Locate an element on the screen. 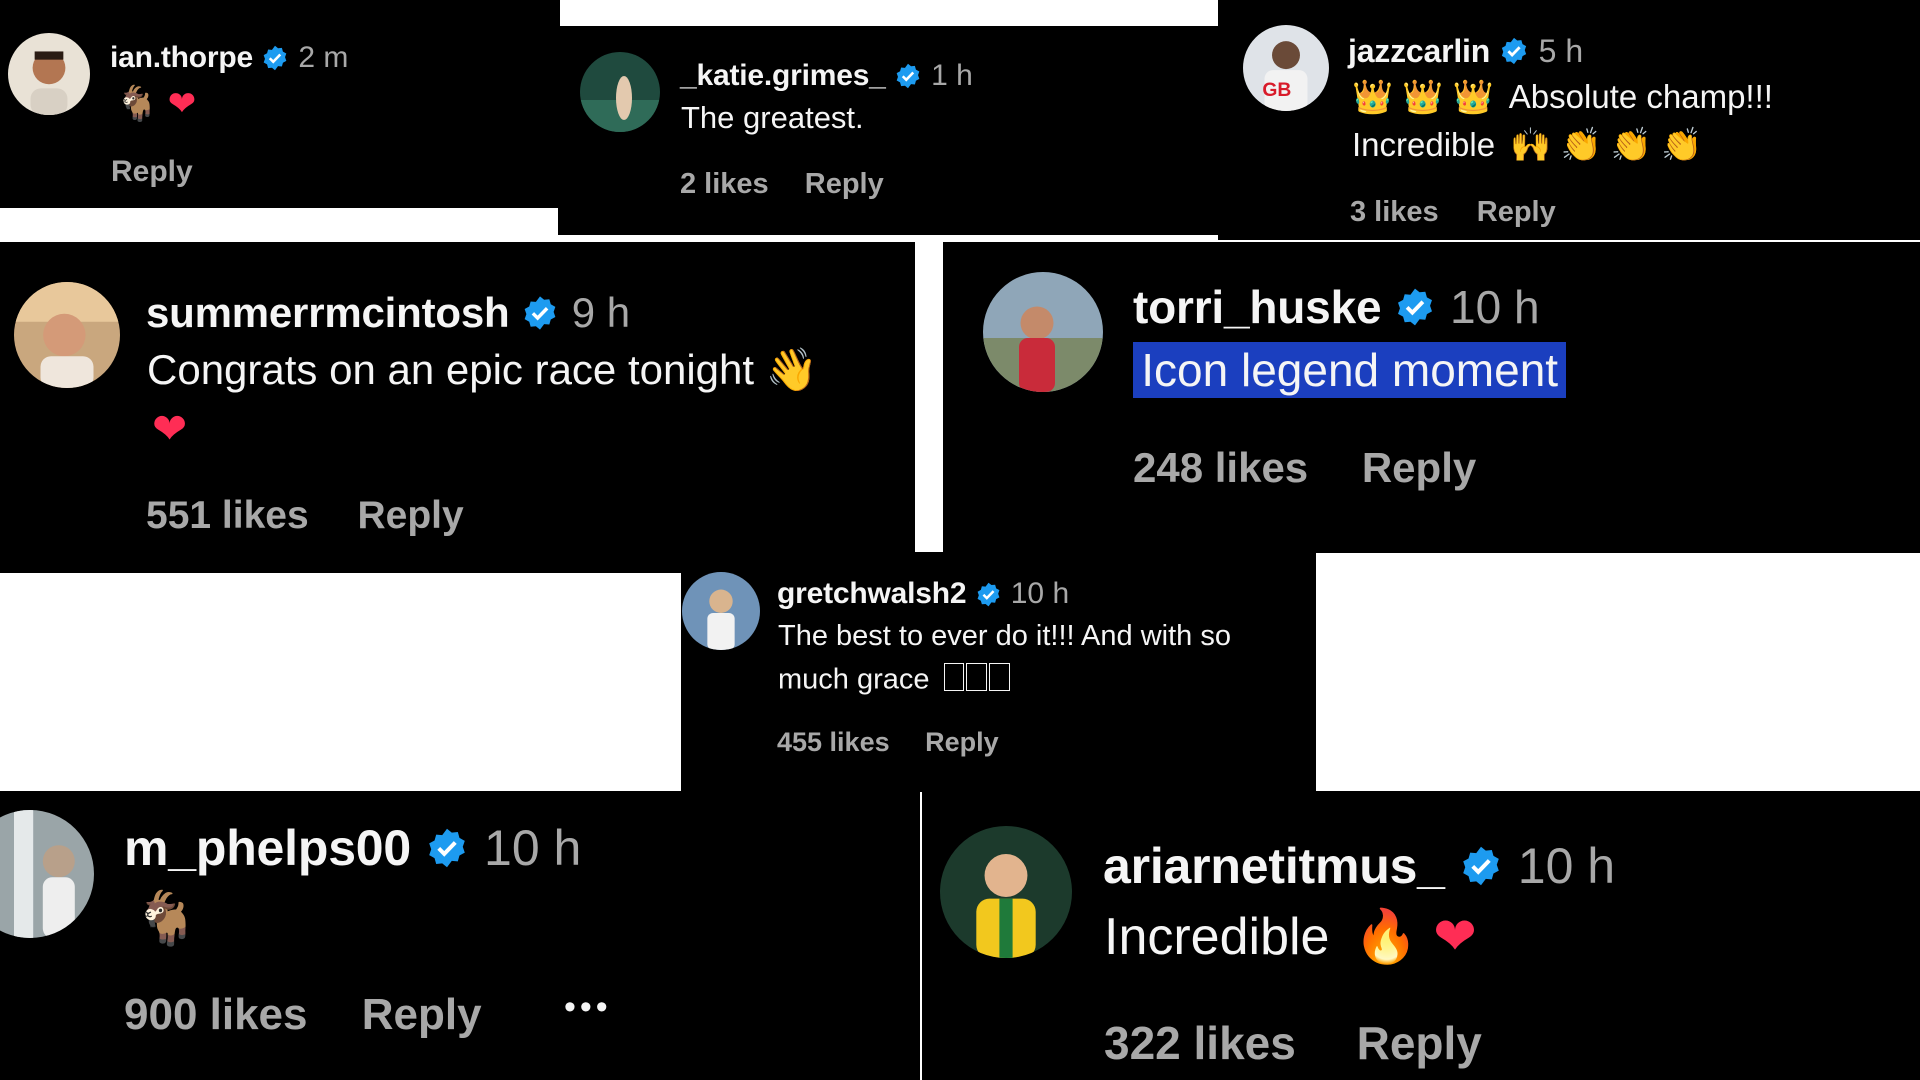 The image size is (1920, 1080). comment-text-line2: Incredible is located at coordinates (1424, 144).